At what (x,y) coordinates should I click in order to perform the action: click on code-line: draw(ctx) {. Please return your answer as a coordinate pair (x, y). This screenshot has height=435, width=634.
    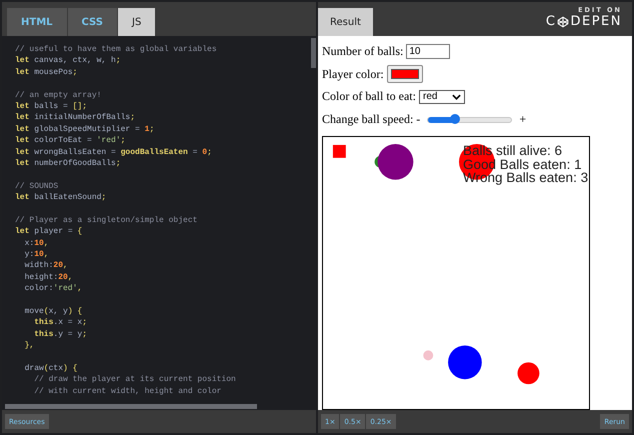
    Looking at the image, I should click on (51, 368).